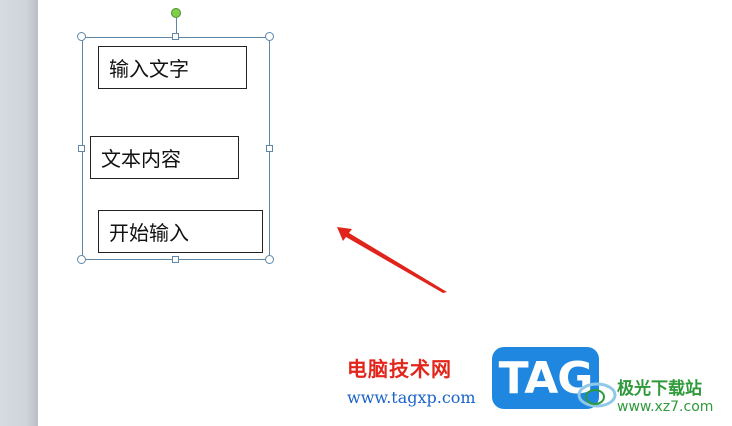 The image size is (732, 426). What do you see at coordinates (597, 395) in the screenshot?
I see `aurora-logo-icon` at bounding box center [597, 395].